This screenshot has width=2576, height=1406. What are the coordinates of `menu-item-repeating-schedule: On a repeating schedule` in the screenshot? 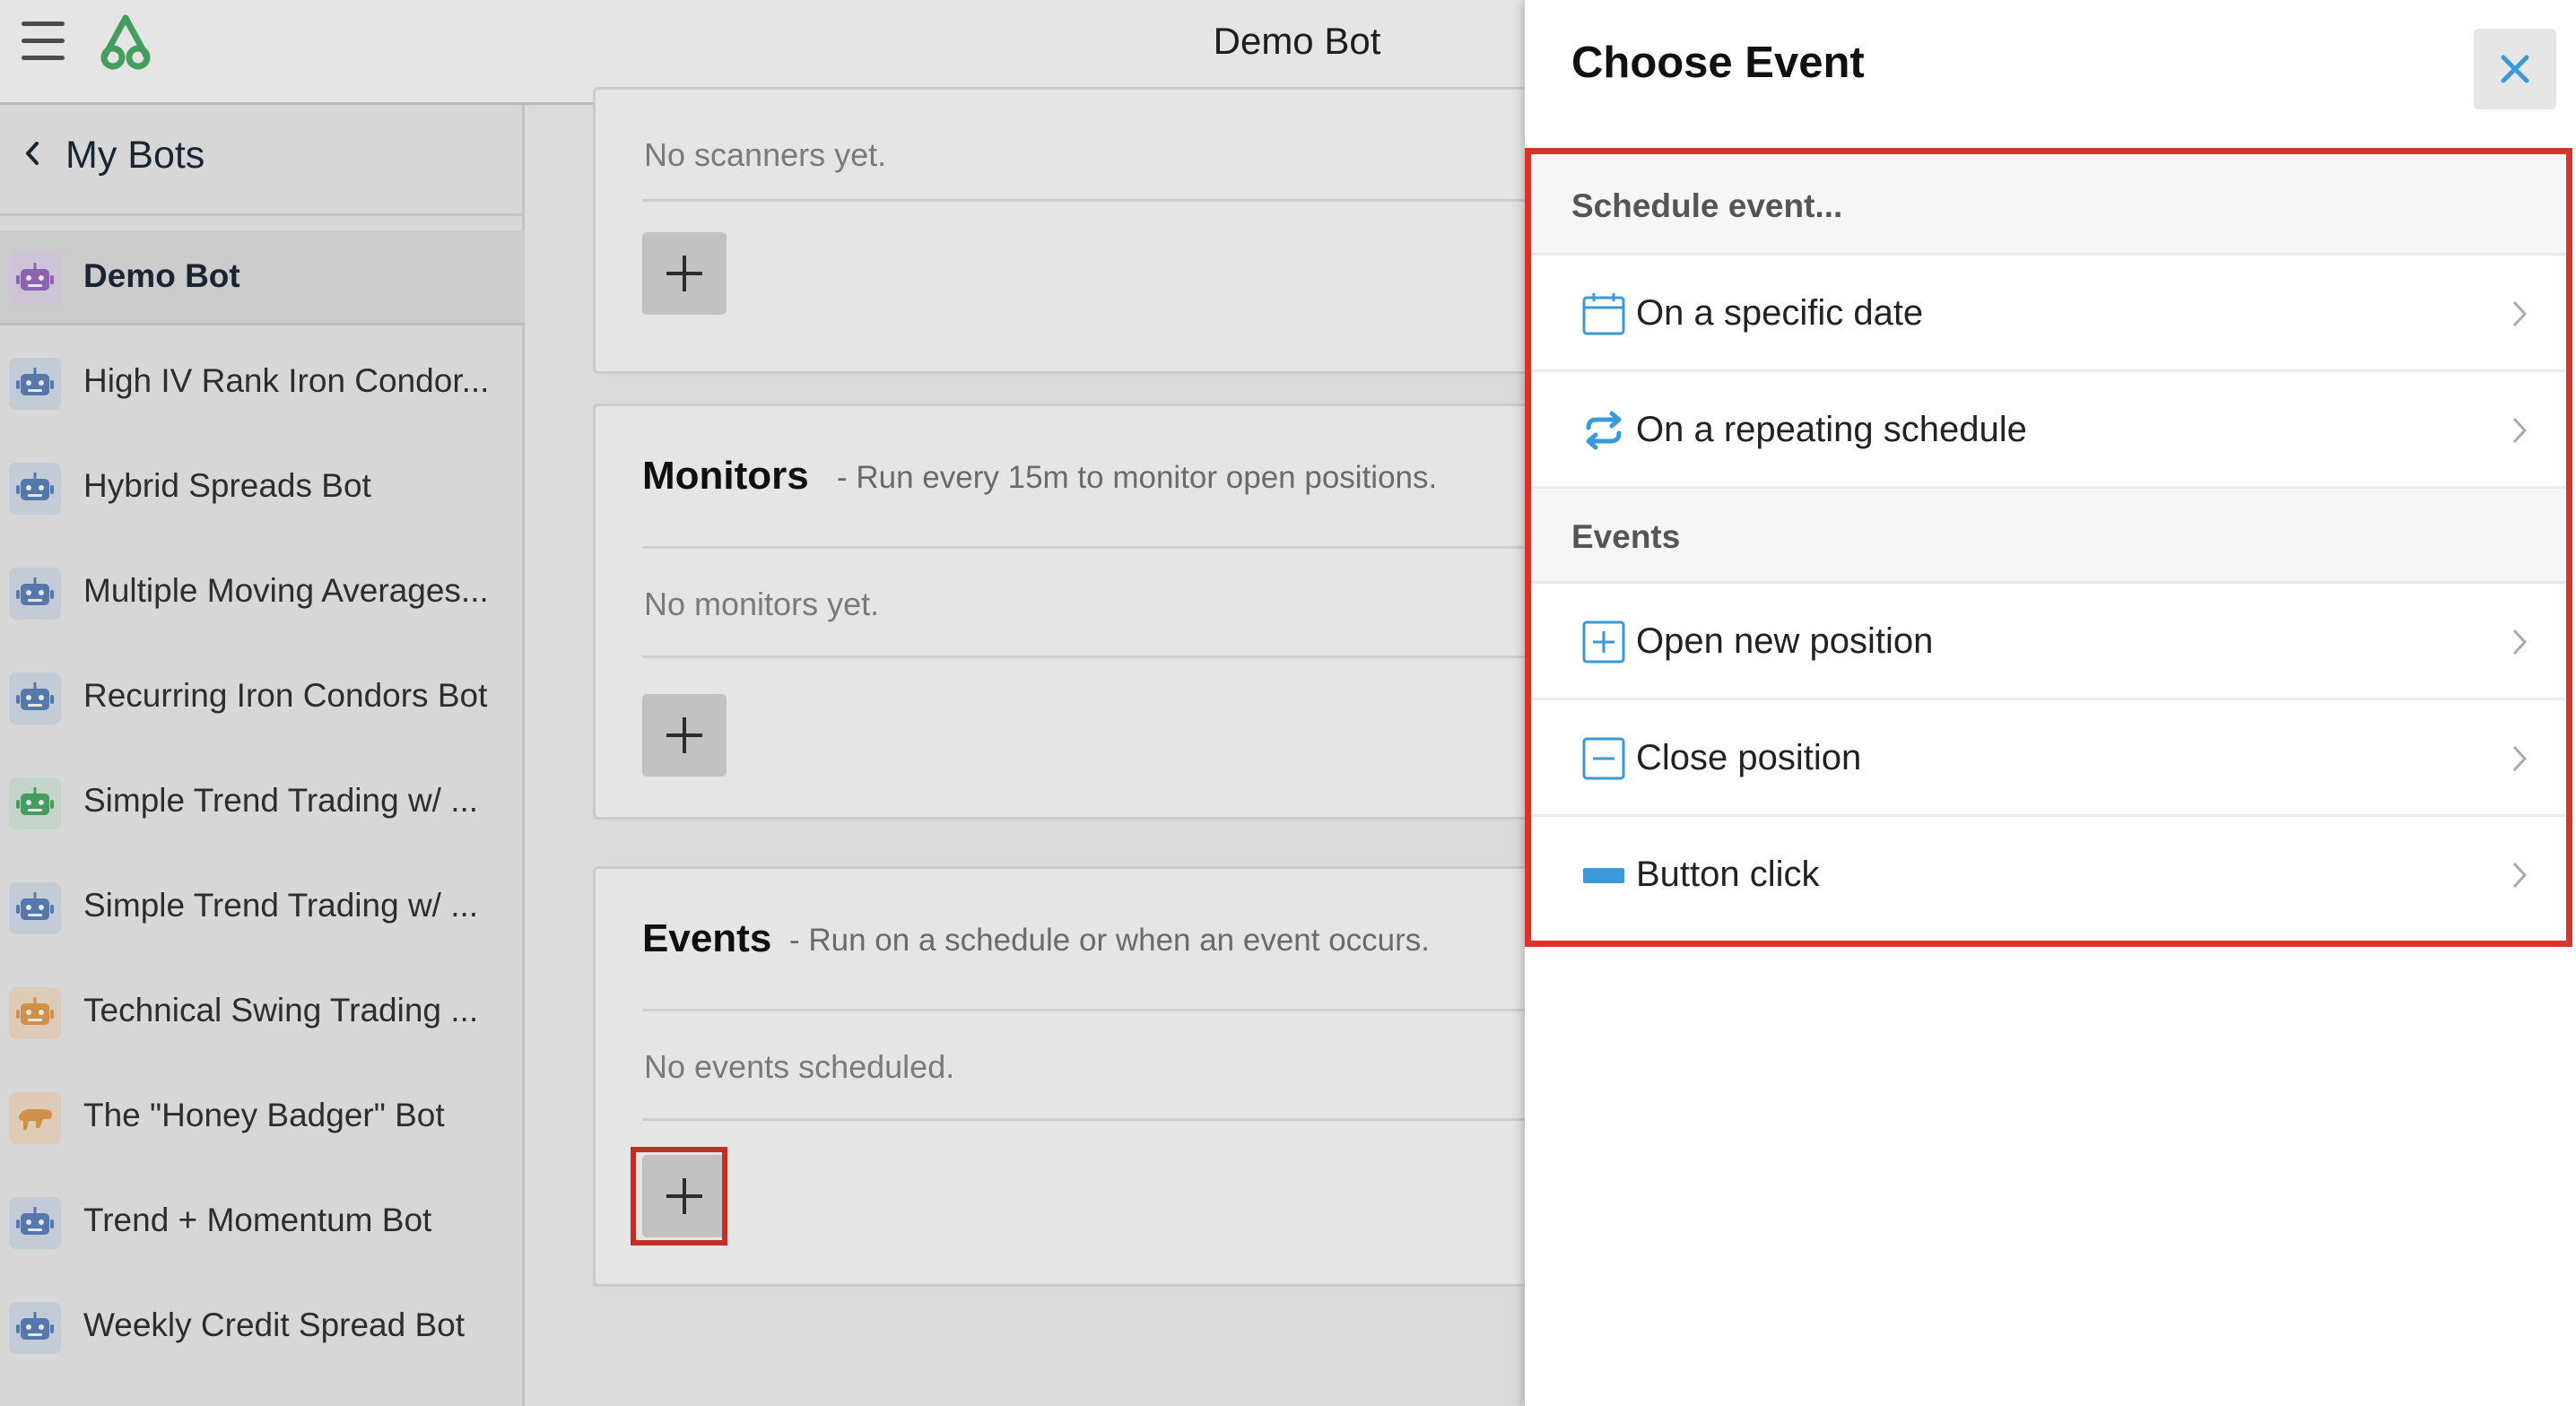 It's located at (2048, 430).